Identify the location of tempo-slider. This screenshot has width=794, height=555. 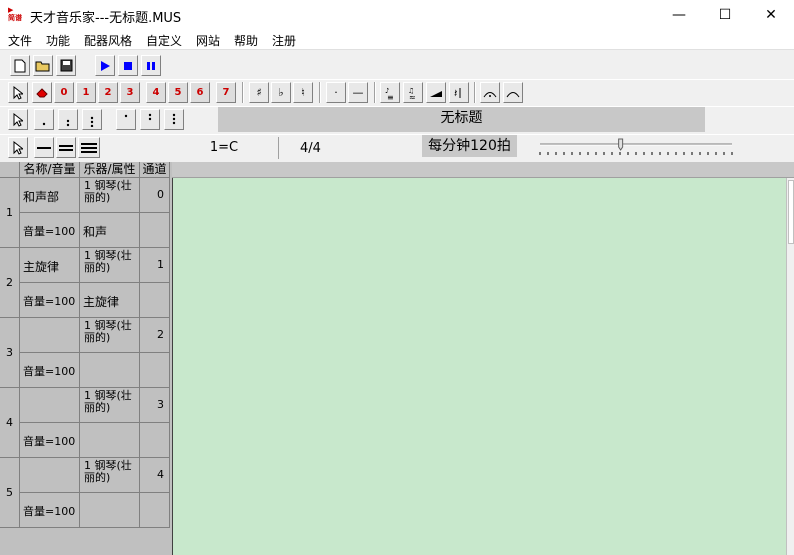
(636, 148).